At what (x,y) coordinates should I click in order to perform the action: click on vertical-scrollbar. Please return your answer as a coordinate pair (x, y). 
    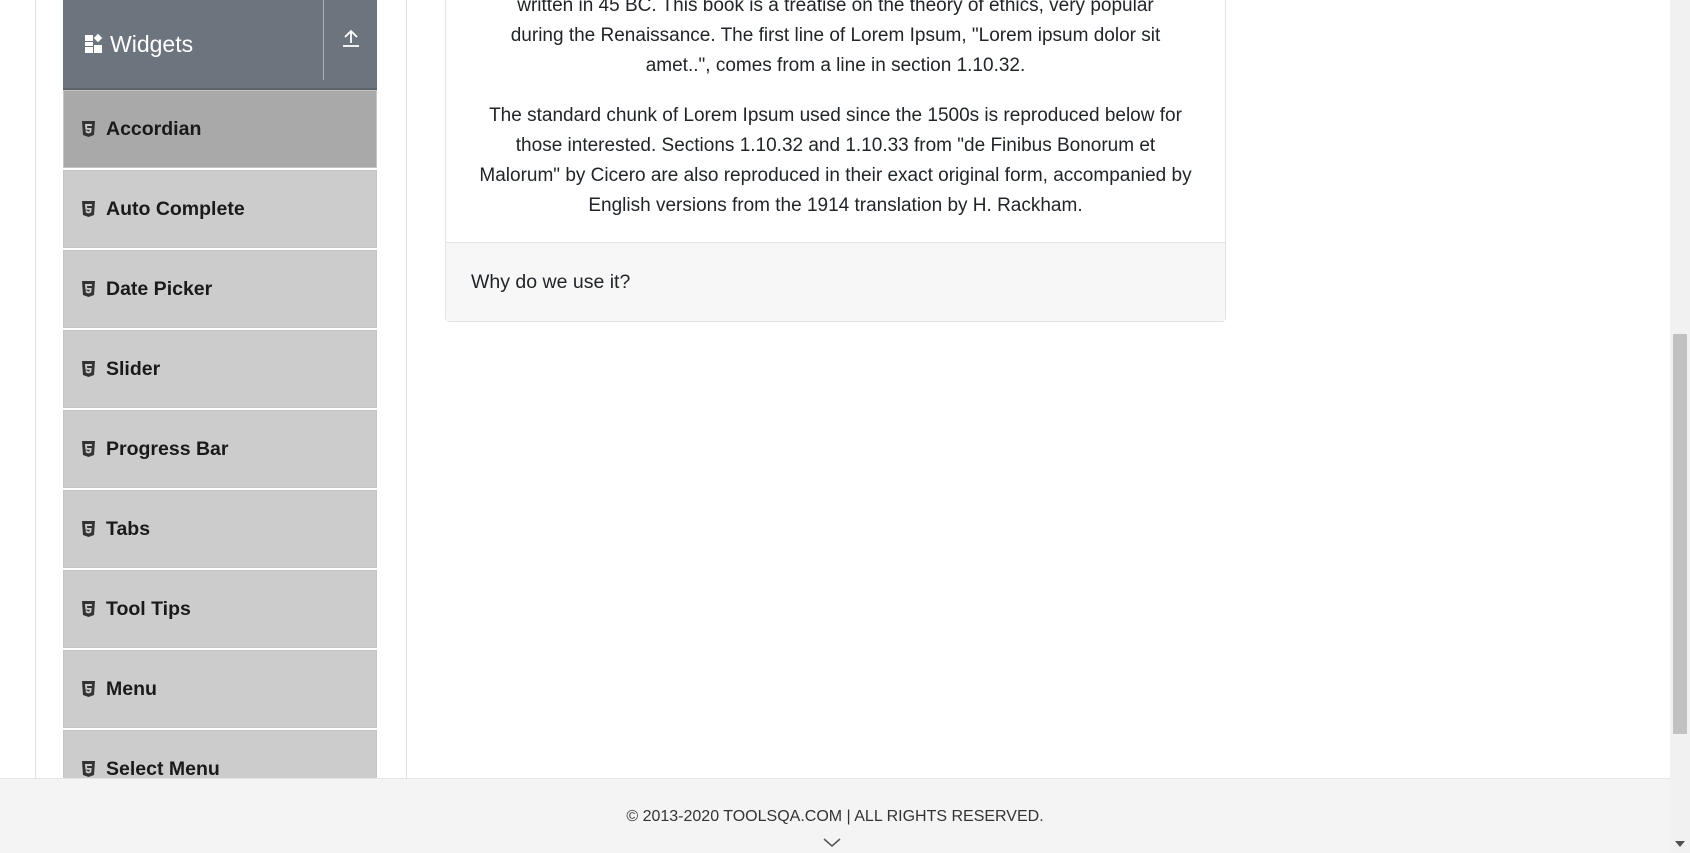
    Looking at the image, I should click on (1680, 426).